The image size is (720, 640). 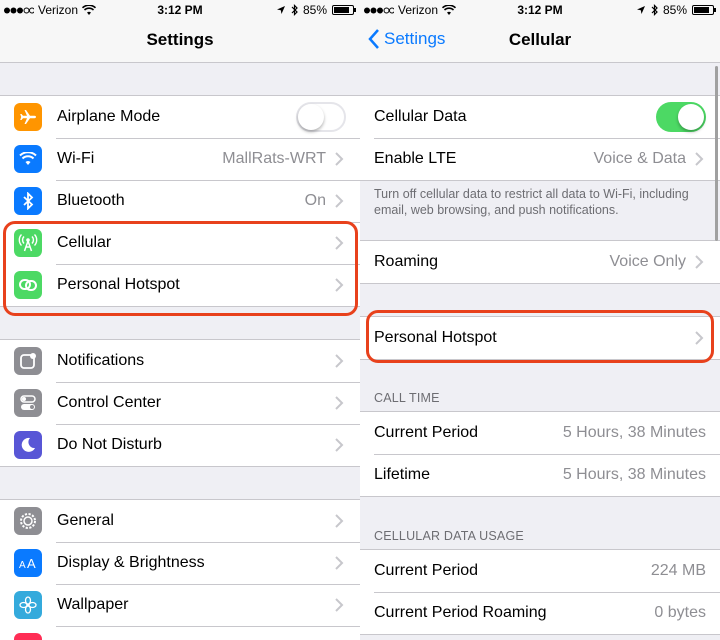 I want to click on row-label: Lifetime, so click(x=402, y=474).